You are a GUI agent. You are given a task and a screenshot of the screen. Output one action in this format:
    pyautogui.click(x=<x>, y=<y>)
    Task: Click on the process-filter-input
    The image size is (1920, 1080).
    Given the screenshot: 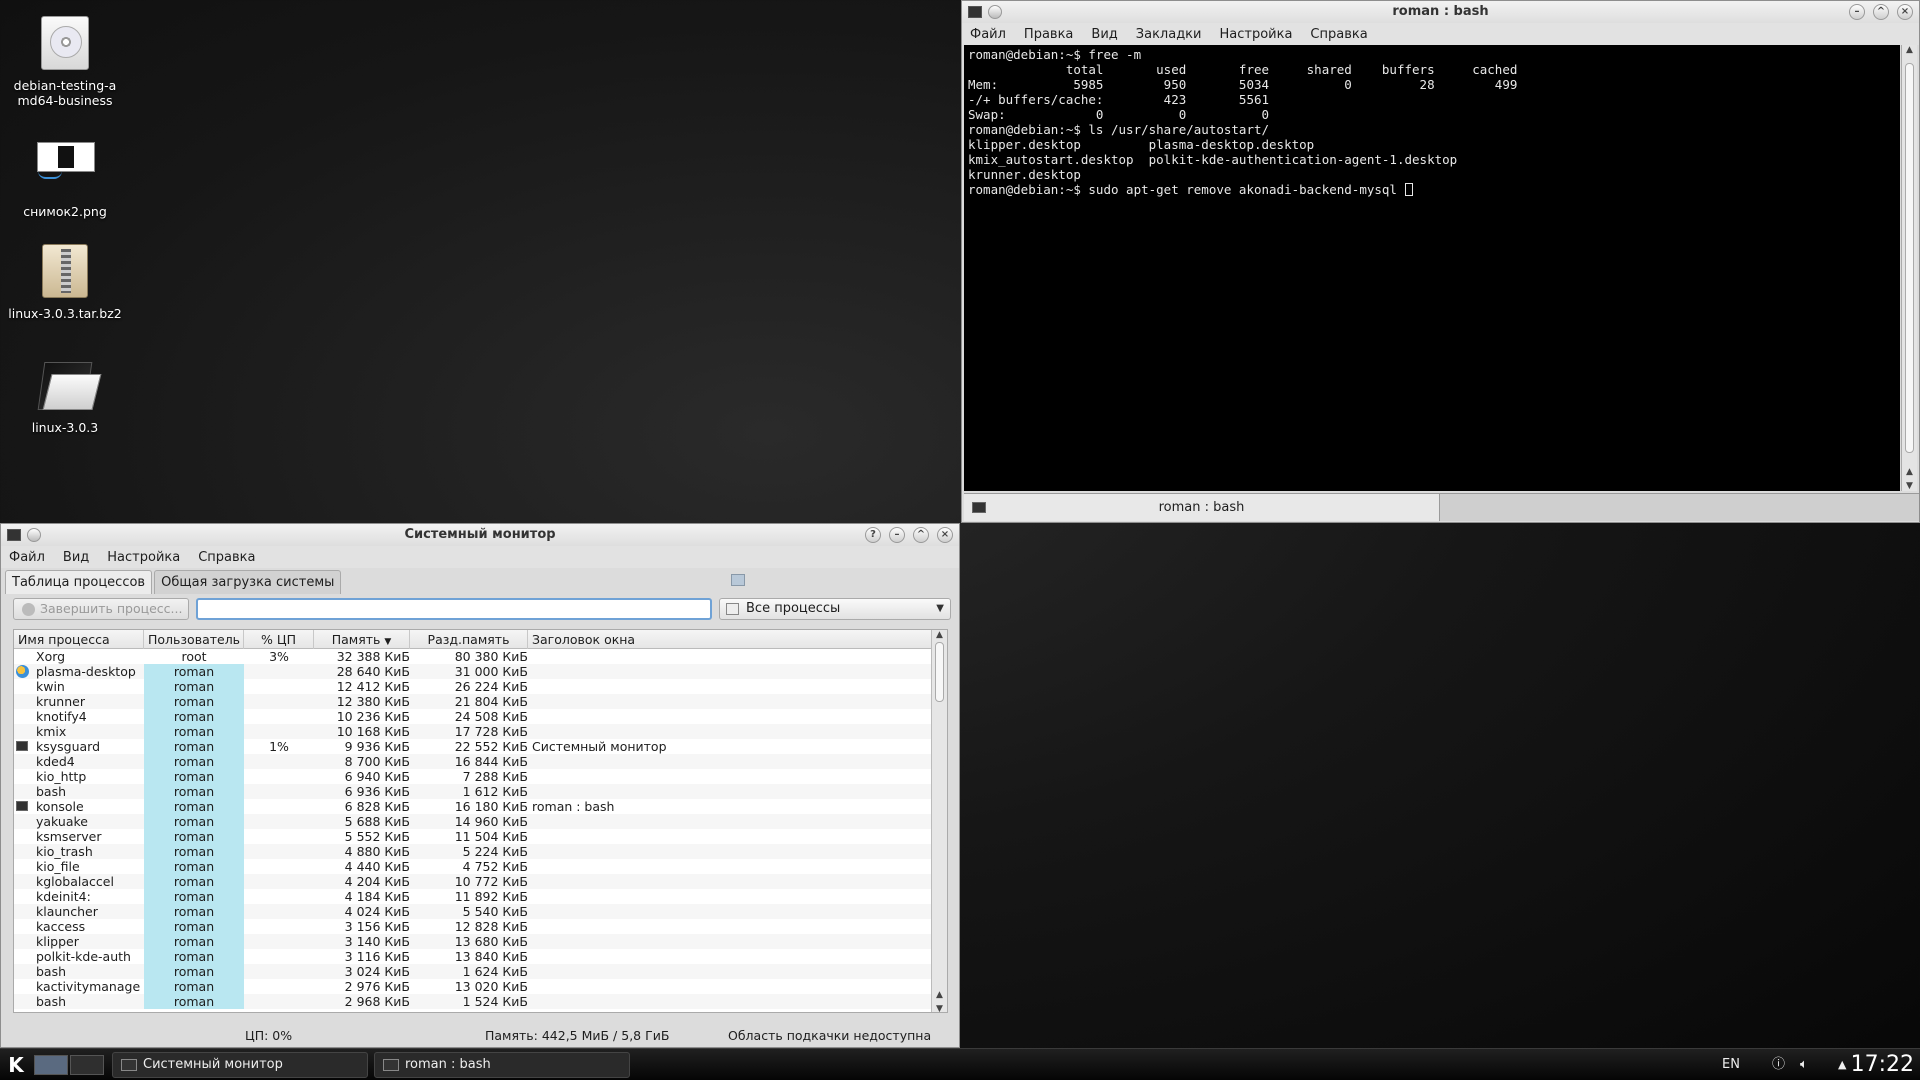 What is the action you would take?
    pyautogui.click(x=454, y=609)
    